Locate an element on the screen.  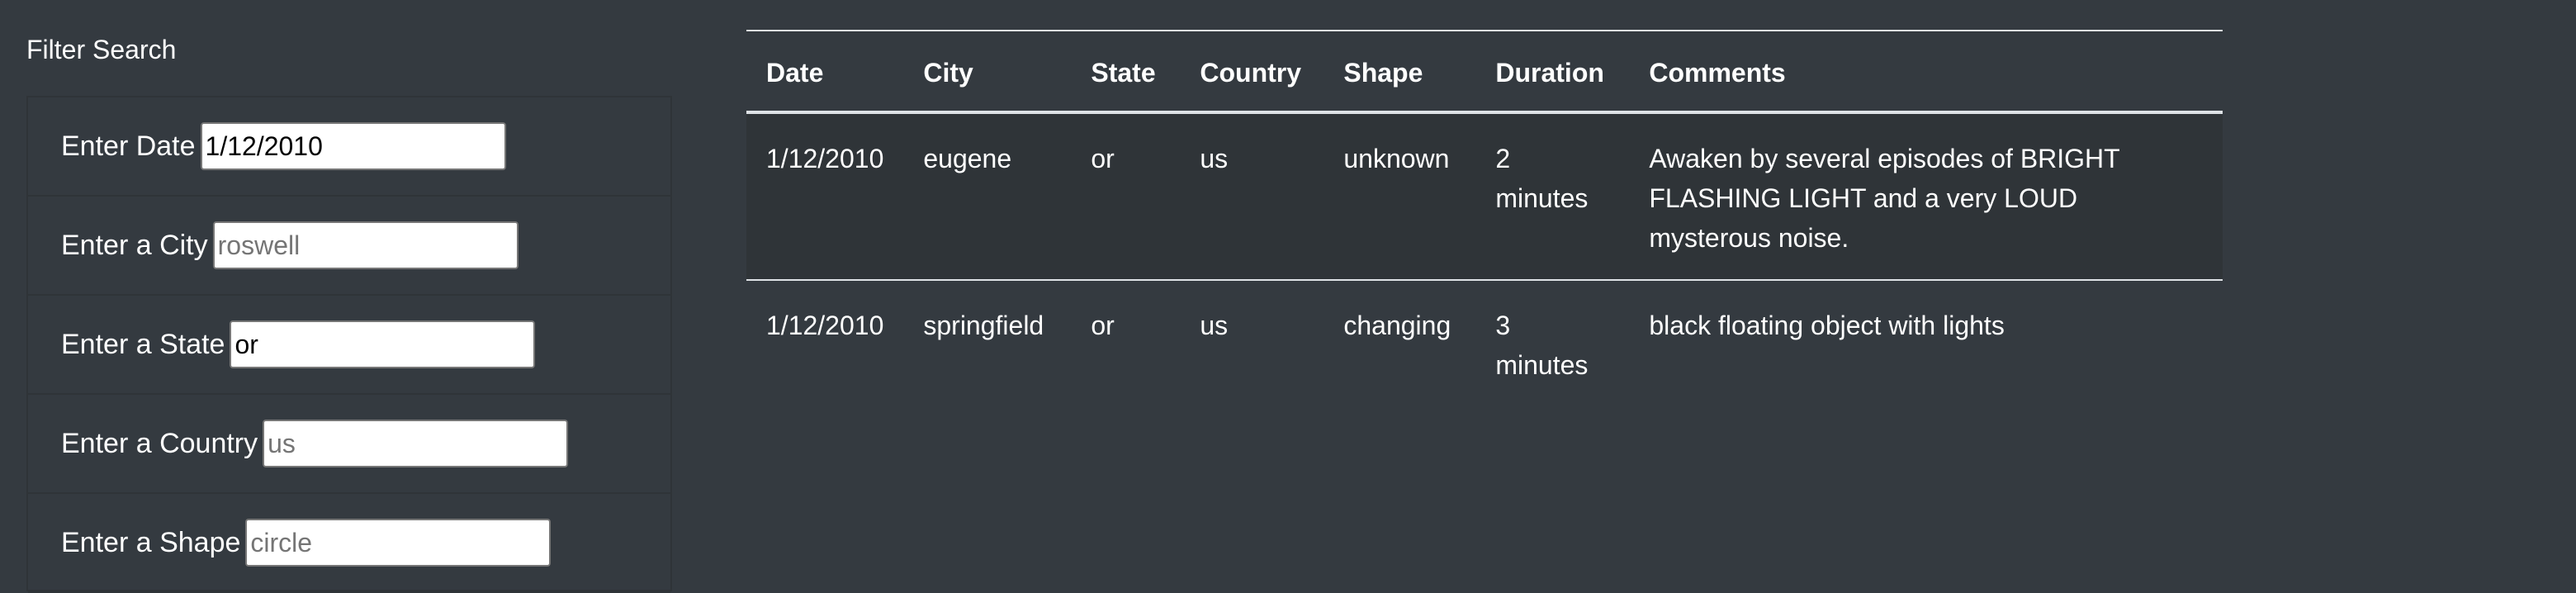
filter-row-date: Enter Date is located at coordinates (349, 147).